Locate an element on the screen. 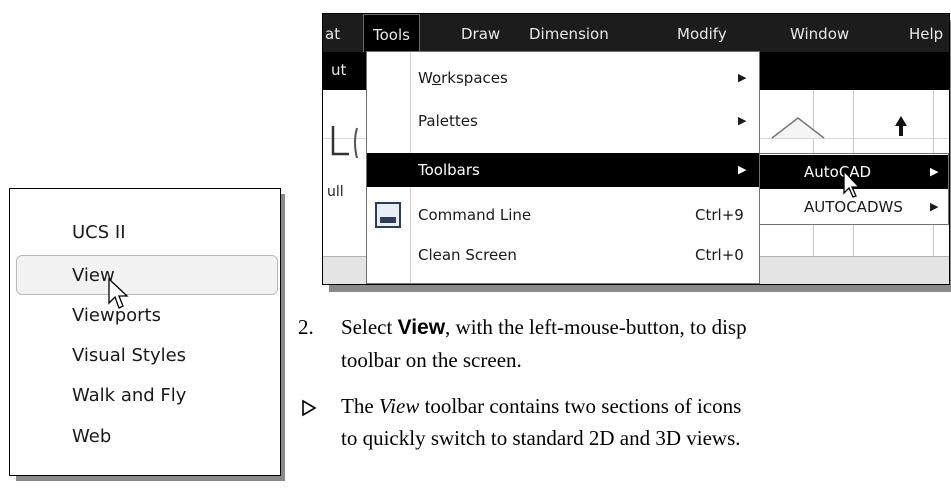 Image resolution: width=951 pixels, height=493 pixels. note-text-italic: View is located at coordinates (399, 406).